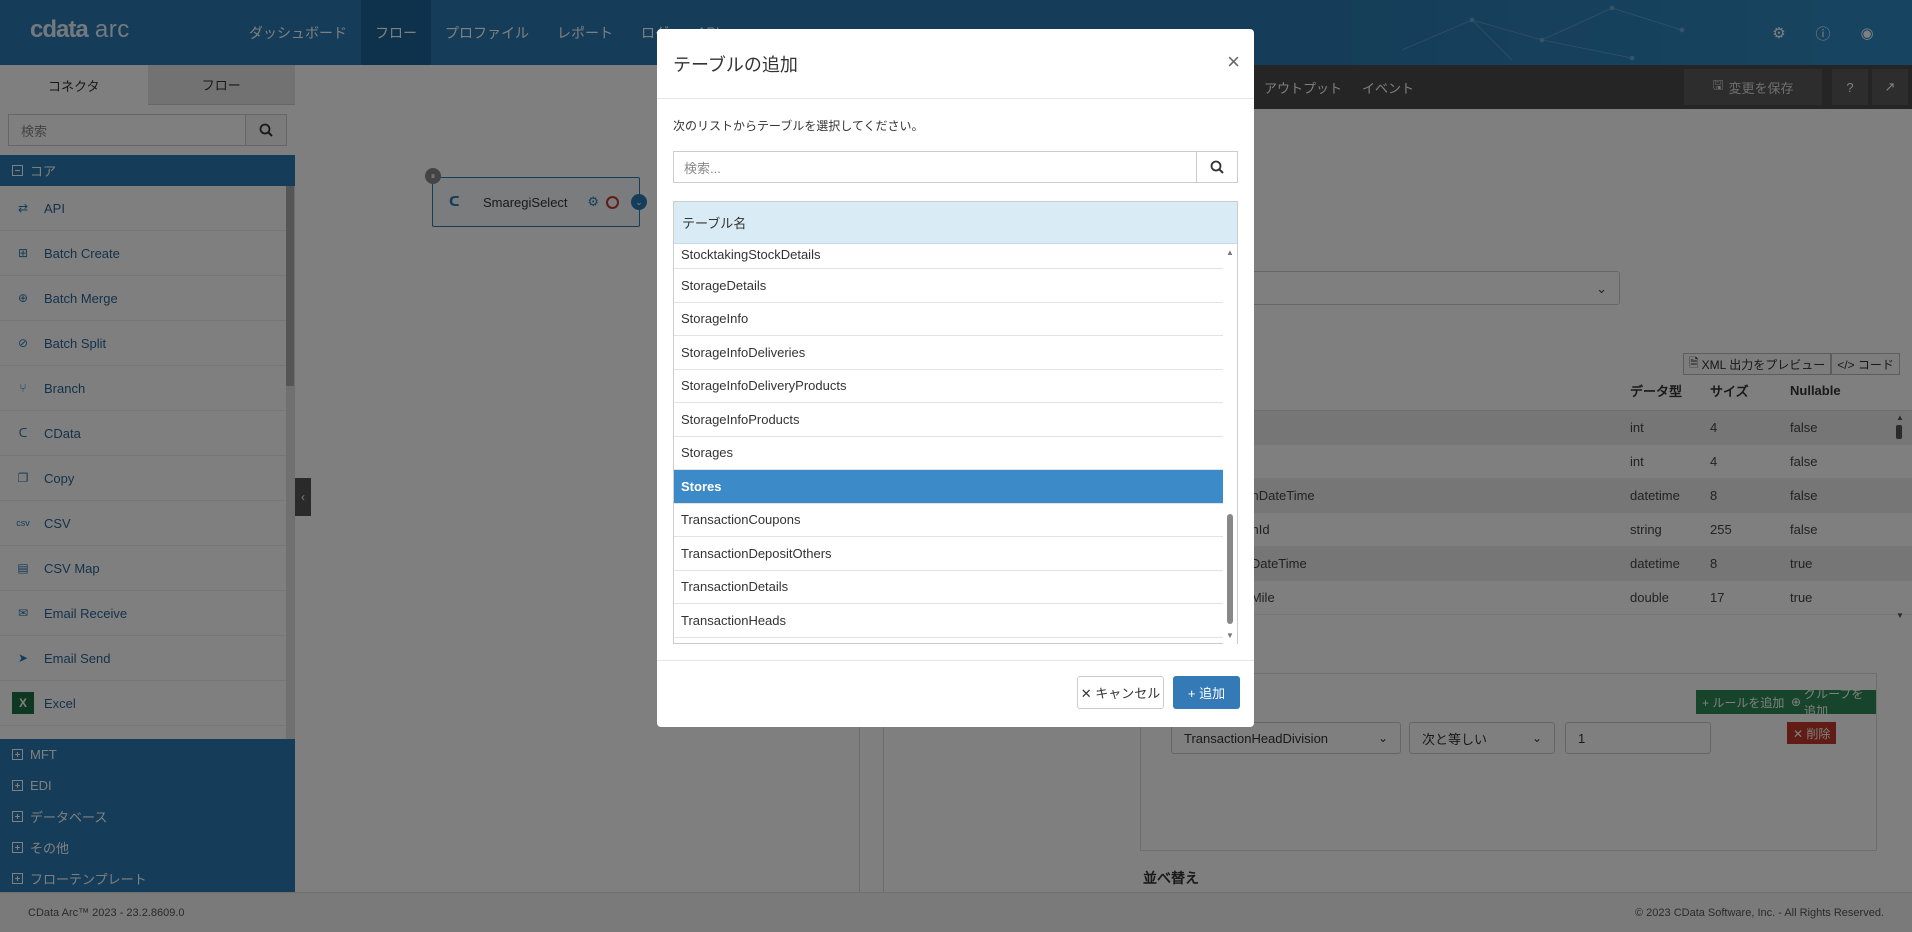  Describe the element at coordinates (955, 693) in the screenshot. I see `dialog-footer` at that location.